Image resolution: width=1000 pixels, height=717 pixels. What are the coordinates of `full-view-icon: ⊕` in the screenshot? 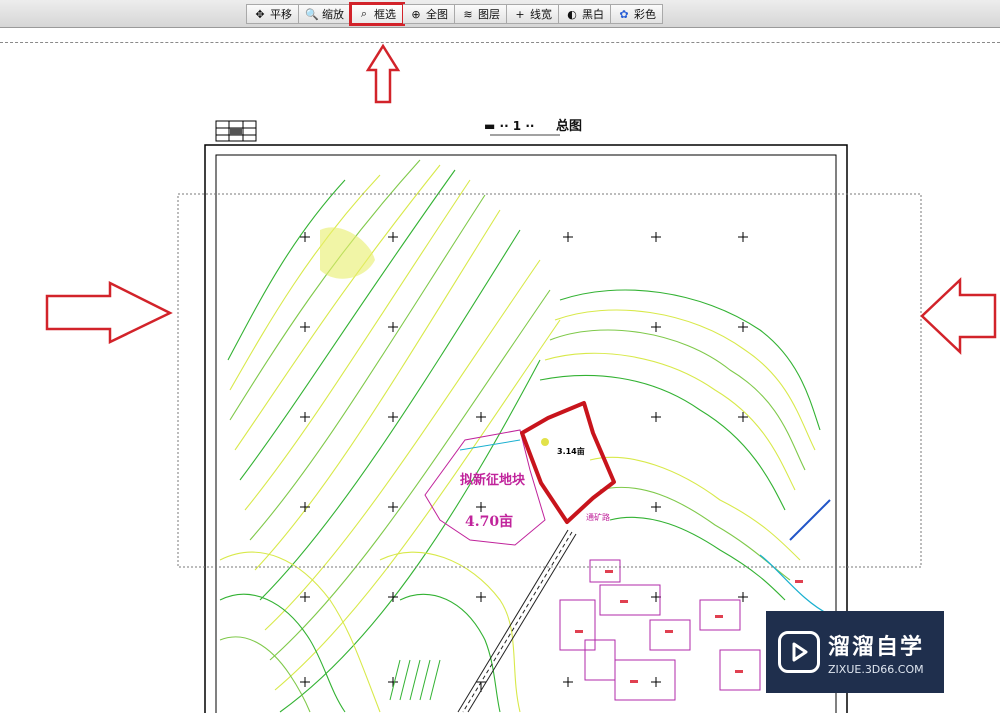 It's located at (416, 14).